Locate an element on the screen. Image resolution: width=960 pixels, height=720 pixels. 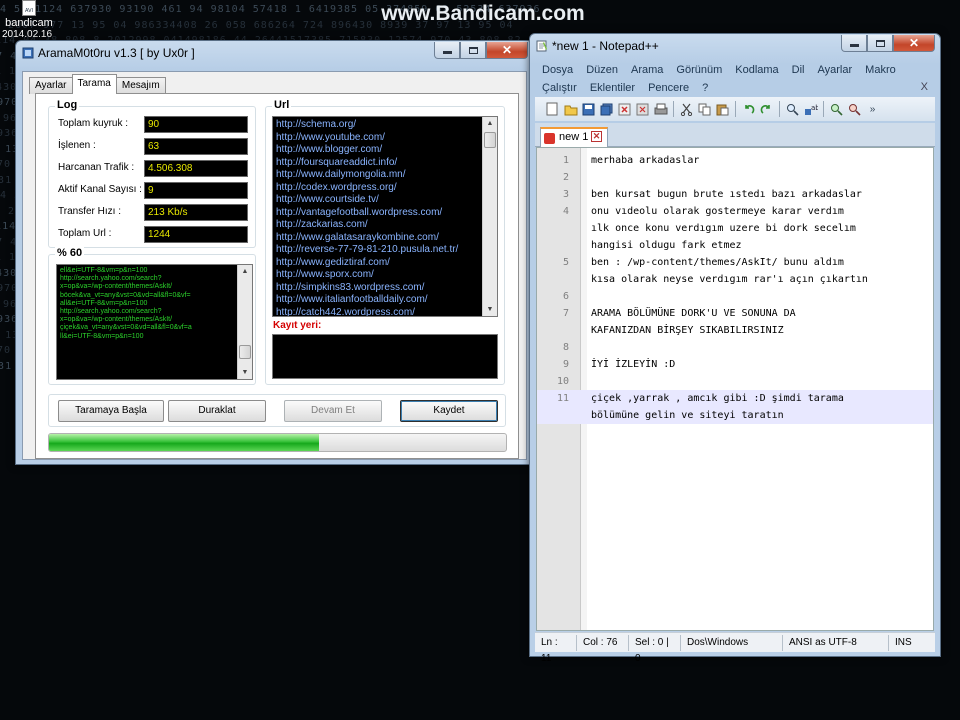
menu-item: Ayarlar is located at coordinates (835, 70).